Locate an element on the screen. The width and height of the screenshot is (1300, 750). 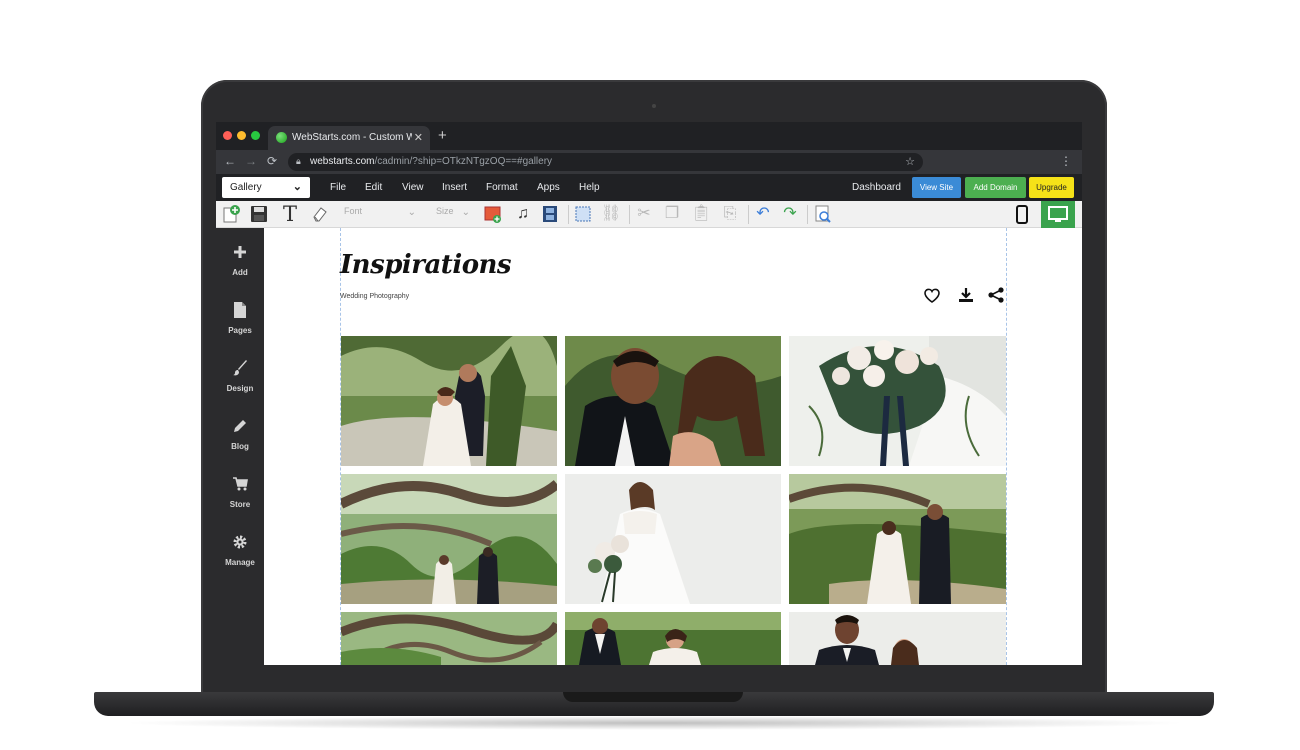
sidebar-item-add: Add is located at coordinates (240, 260).